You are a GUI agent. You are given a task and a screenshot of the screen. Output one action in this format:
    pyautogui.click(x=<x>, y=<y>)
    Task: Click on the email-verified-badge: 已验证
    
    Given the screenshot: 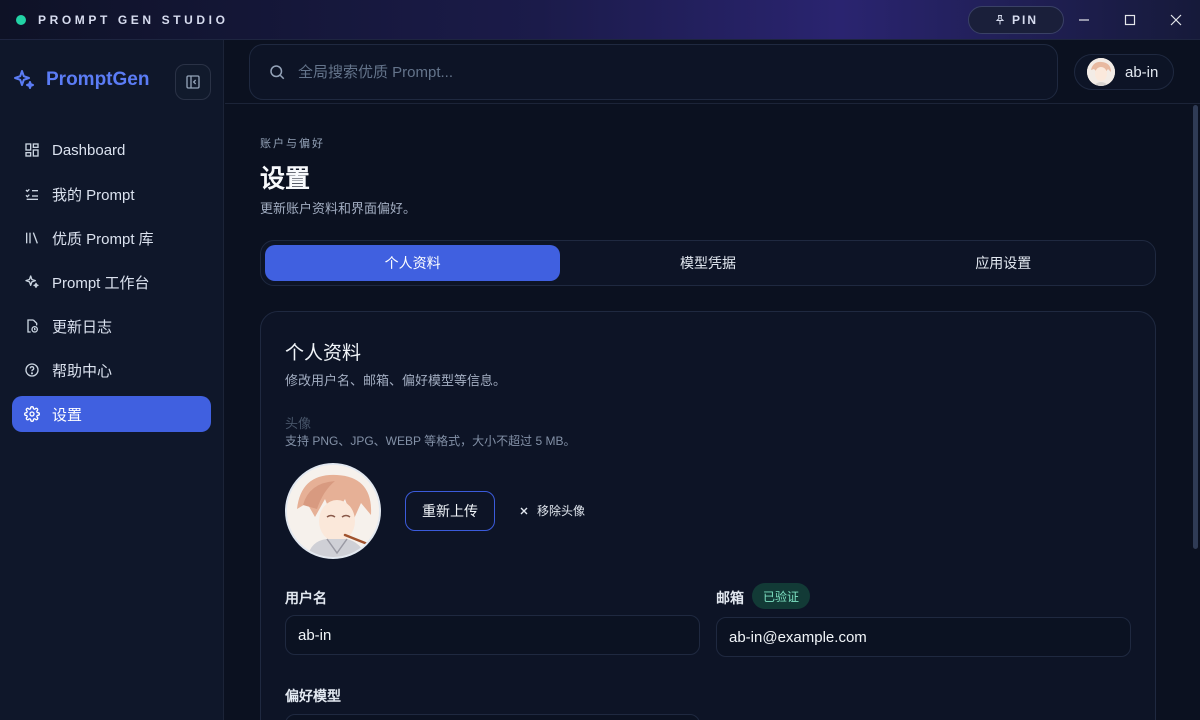 What is the action you would take?
    pyautogui.click(x=781, y=596)
    